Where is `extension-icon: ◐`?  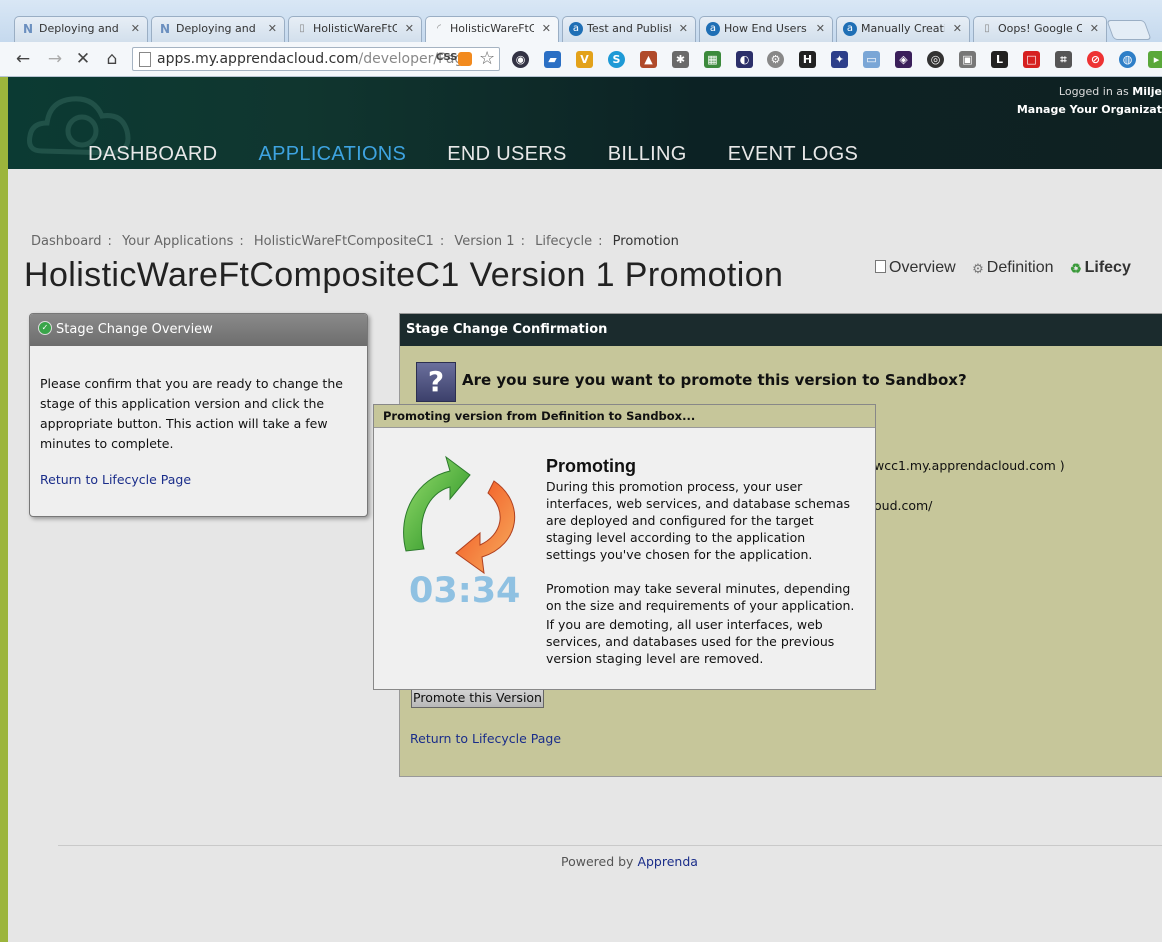 extension-icon: ◐ is located at coordinates (744, 59).